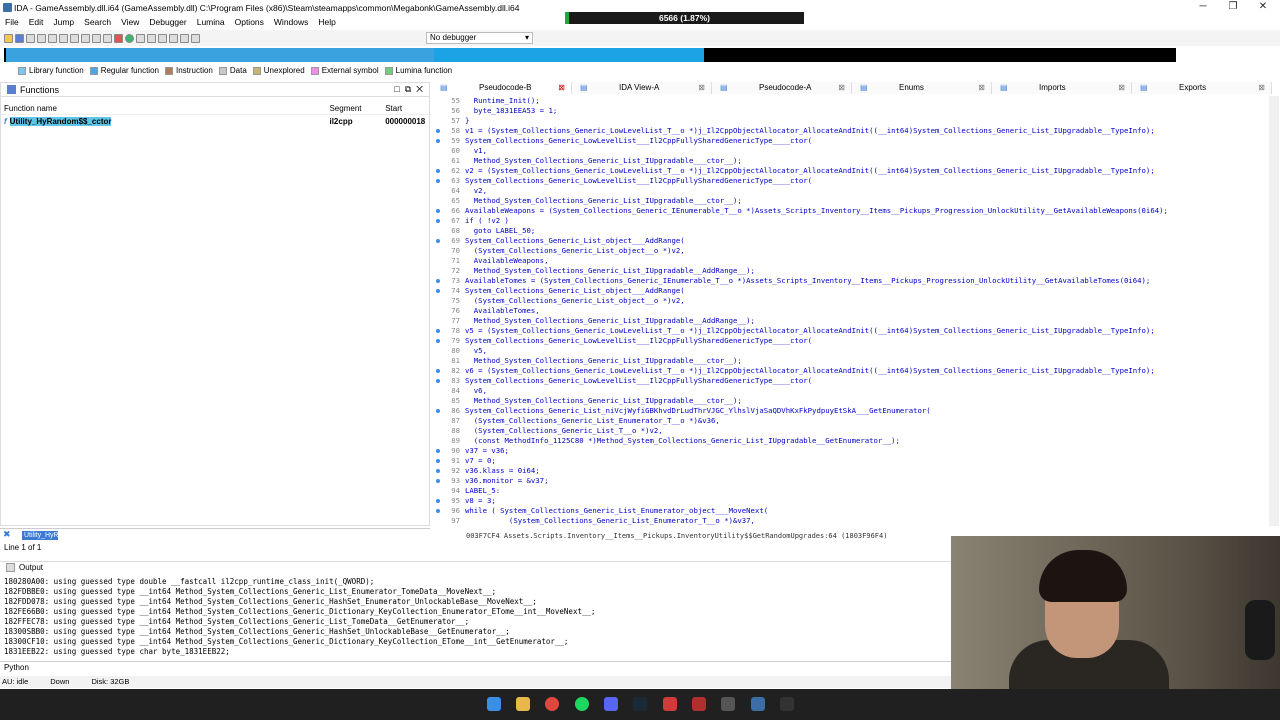 The height and width of the screenshot is (720, 1280). Describe the element at coordinates (7, 534) in the screenshot. I see `close-search-icon: ✖` at that location.